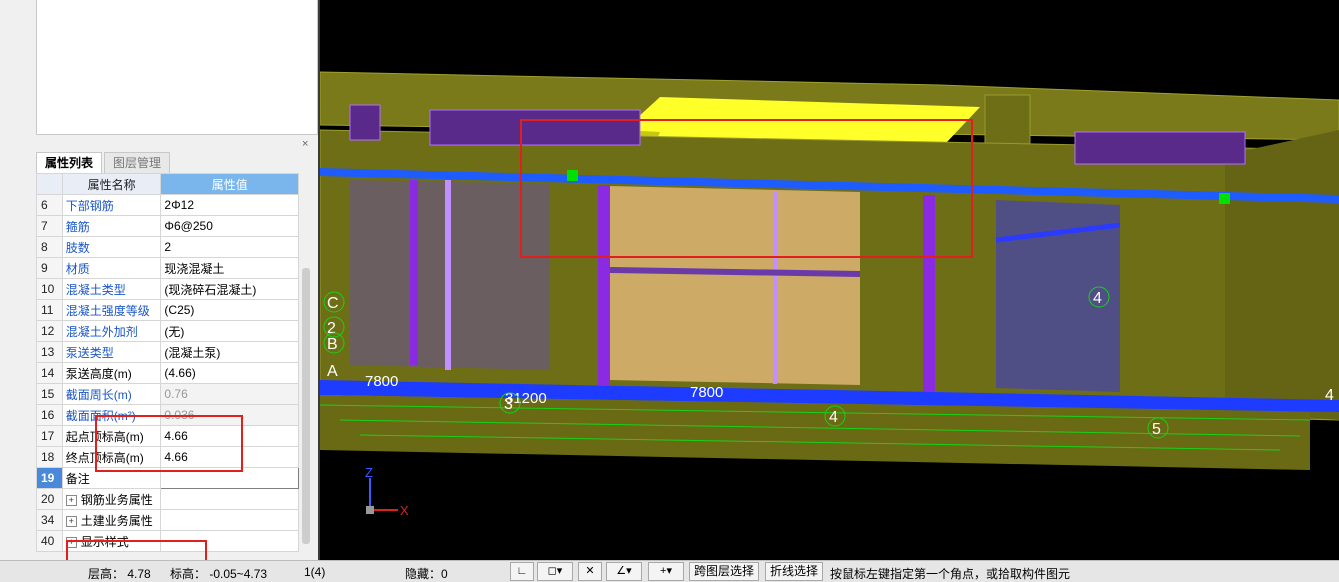 Image resolution: width=1339 pixels, height=582 pixels. I want to click on grid-label: B, so click(332, 344).